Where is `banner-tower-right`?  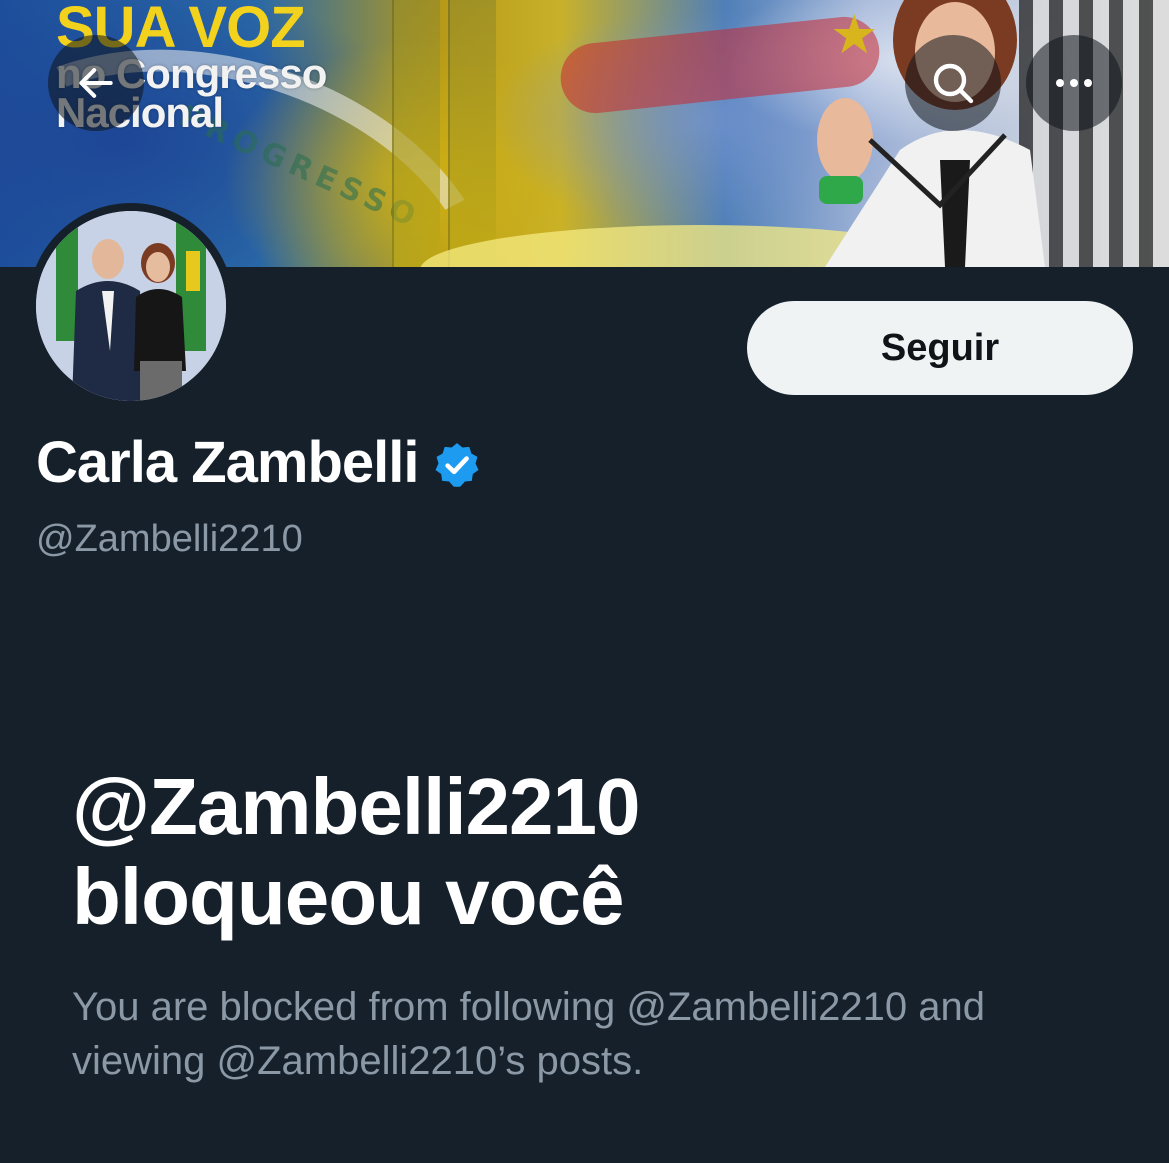
banner-tower-right is located at coordinates (472, 133).